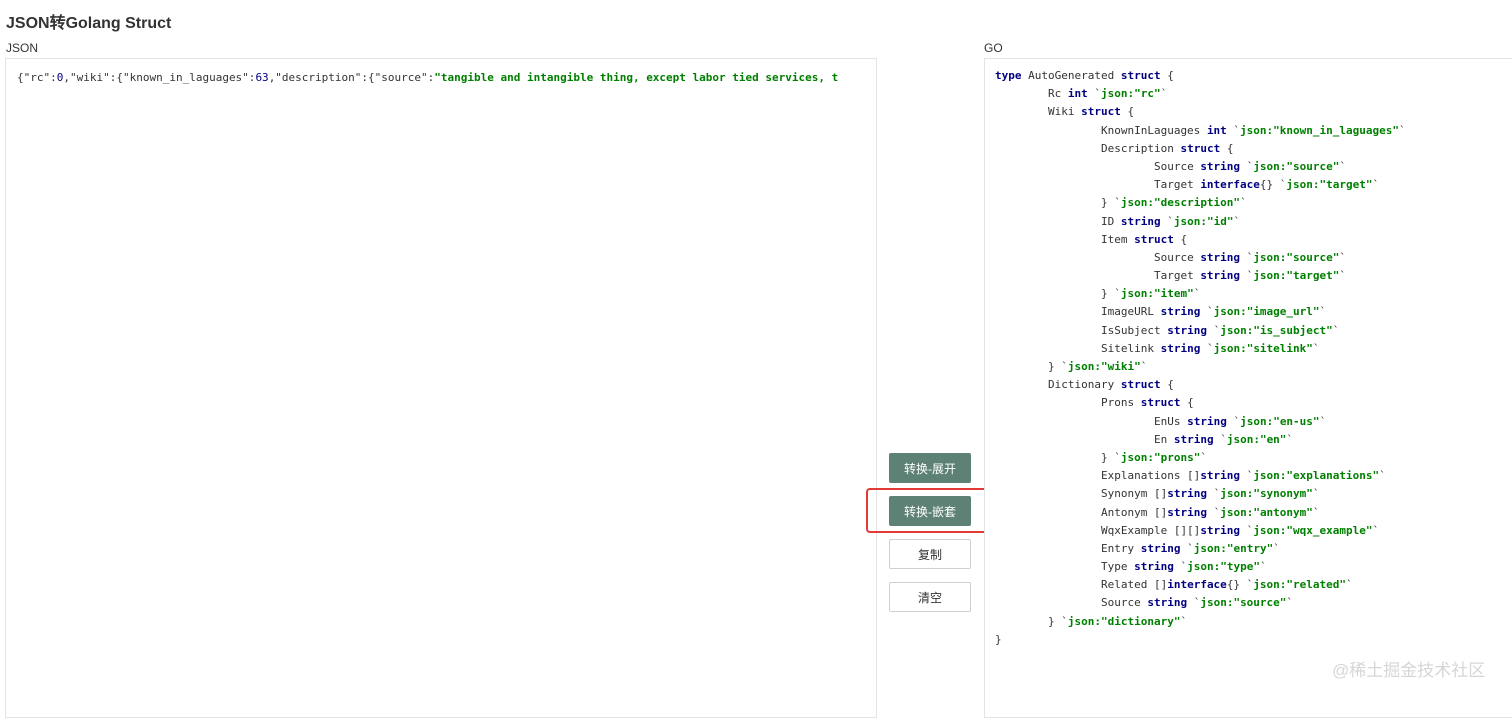 The image size is (1512, 718). What do you see at coordinates (1120, 548) in the screenshot?
I see `code-token: Entry` at bounding box center [1120, 548].